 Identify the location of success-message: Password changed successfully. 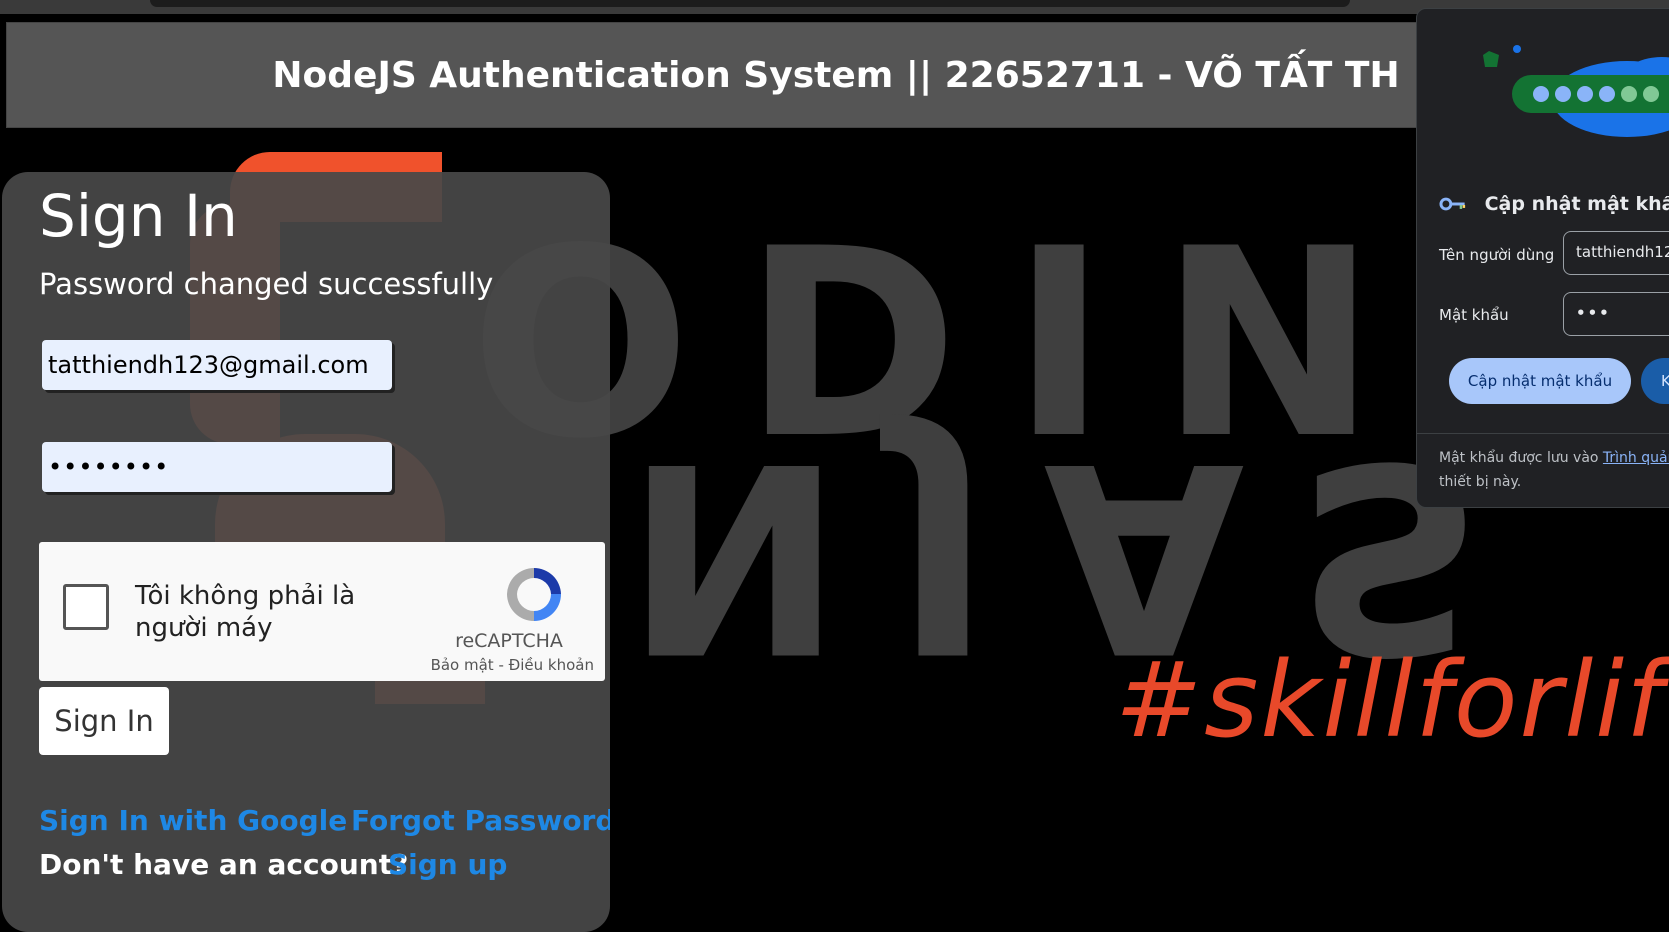
(266, 284).